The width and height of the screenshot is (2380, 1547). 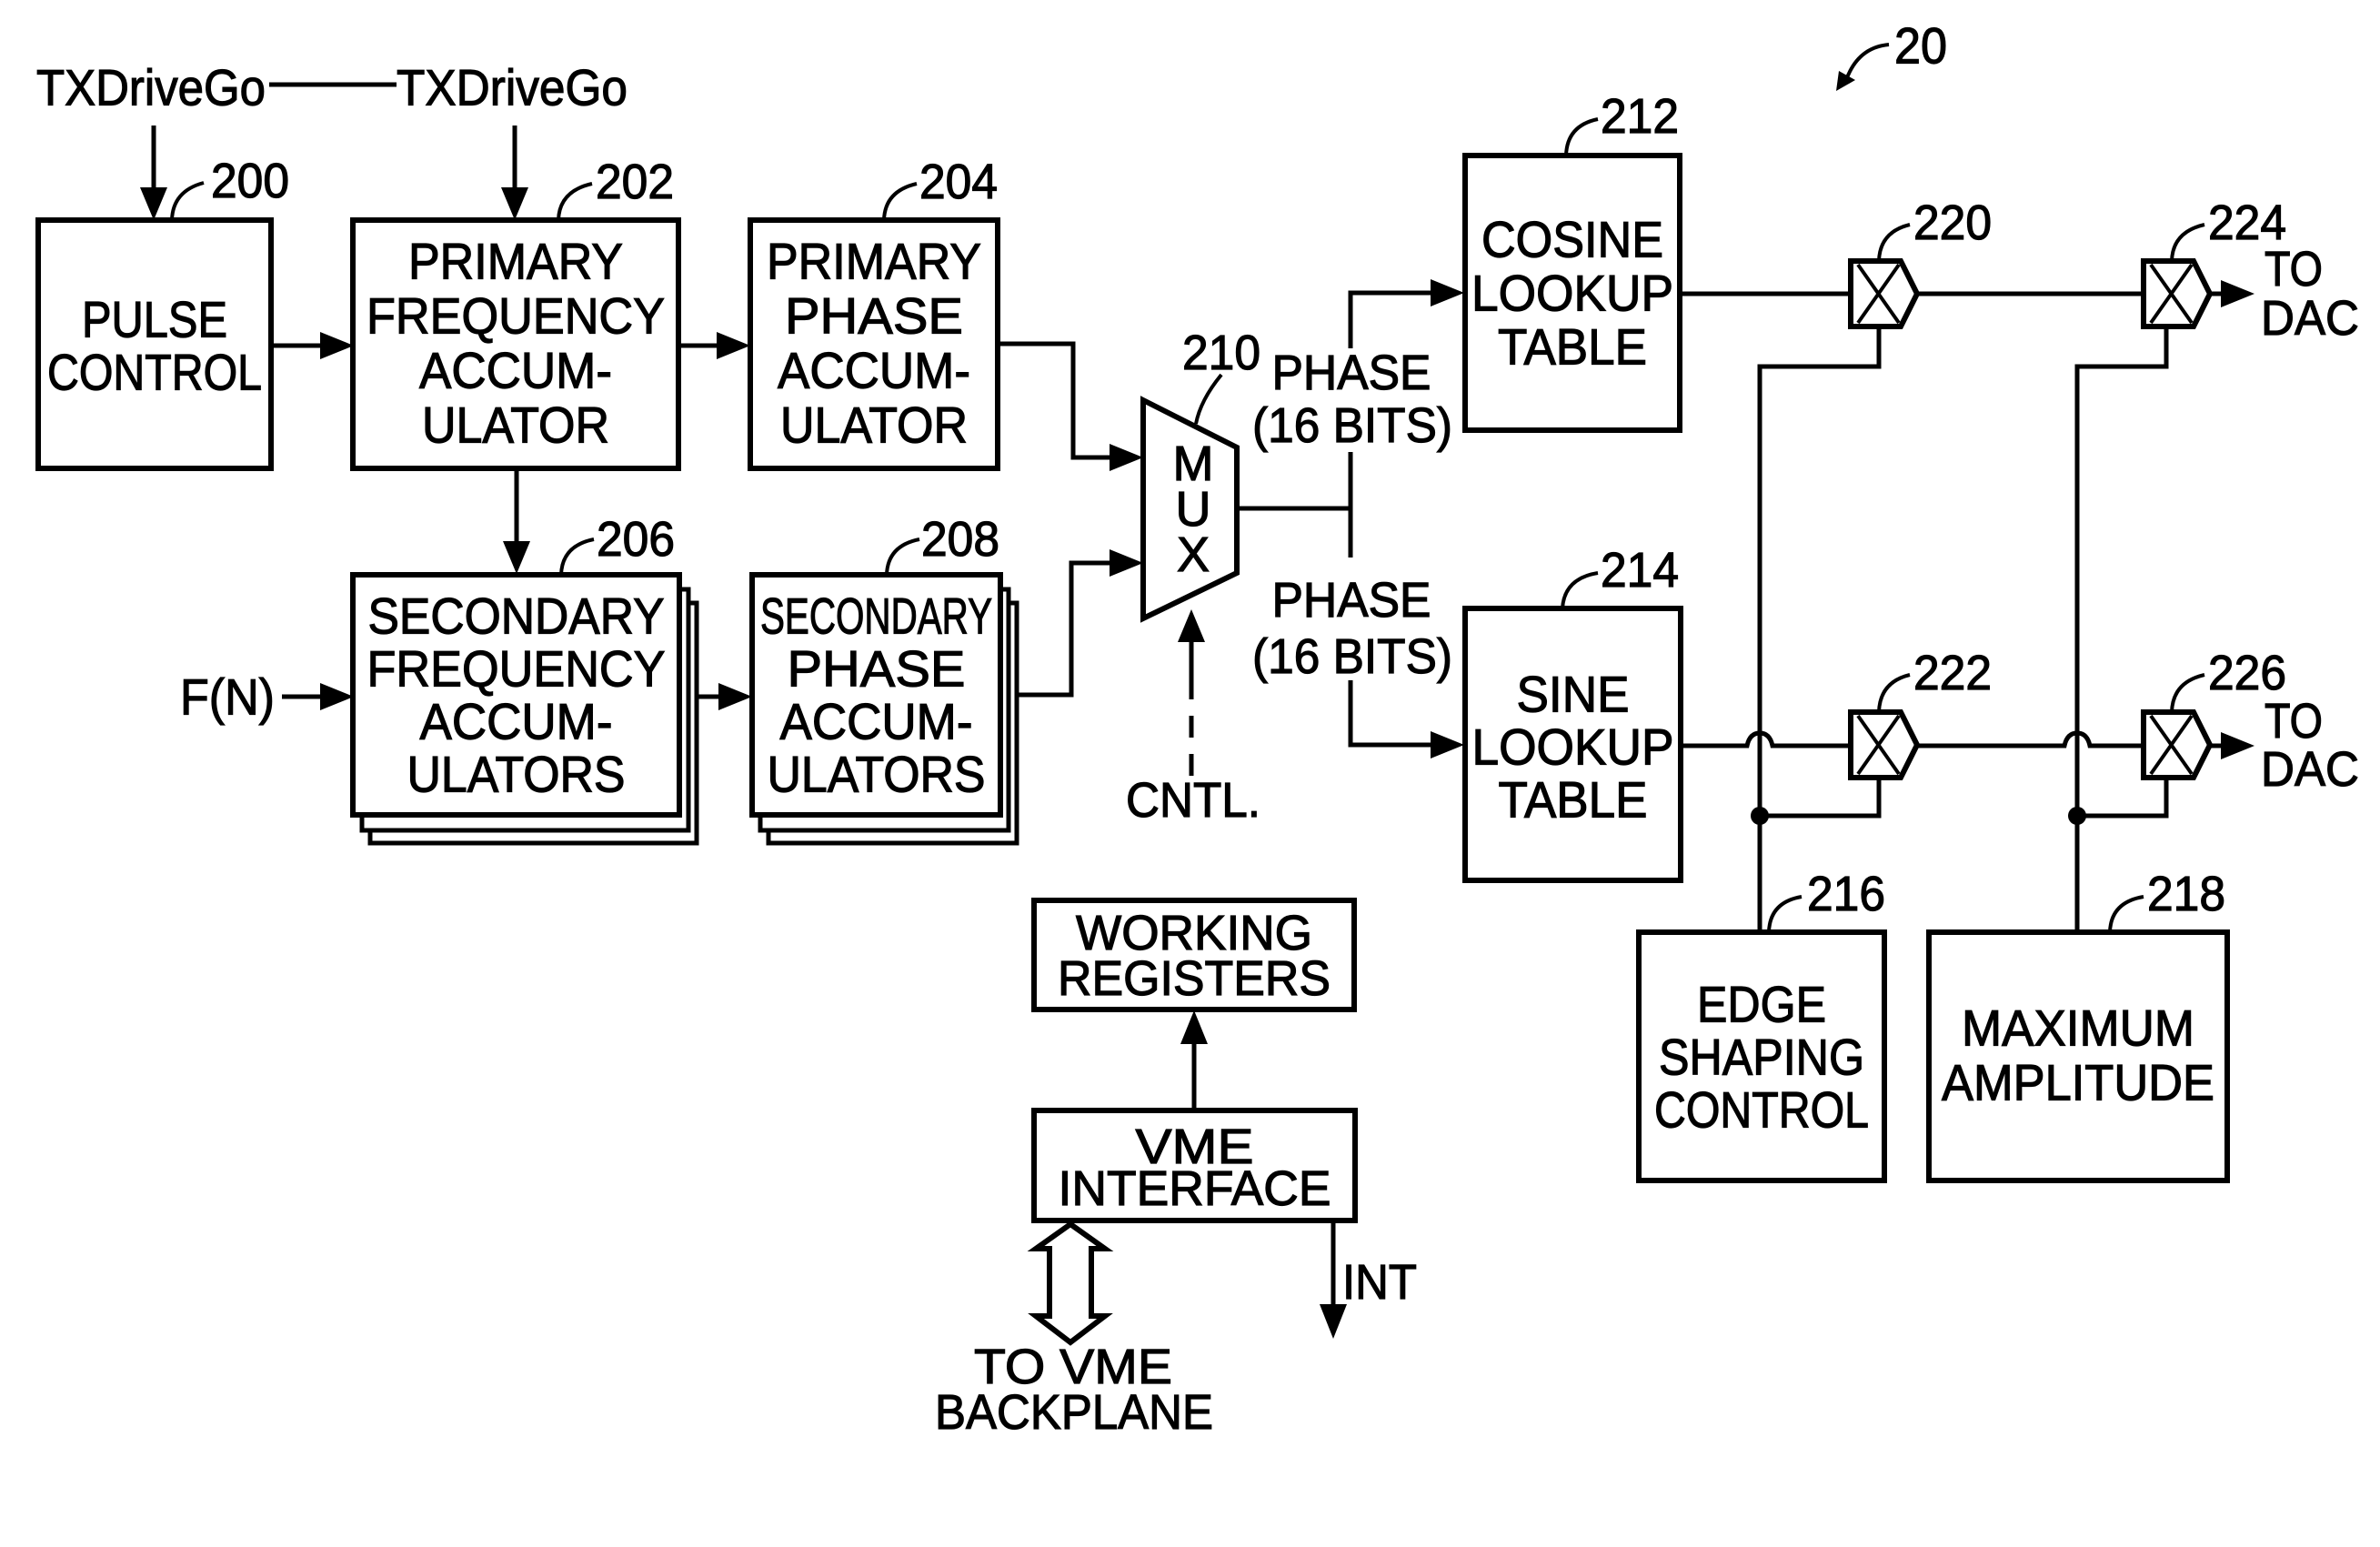 I want to click on phase-bits-label: PHASE, so click(x=1352, y=601).